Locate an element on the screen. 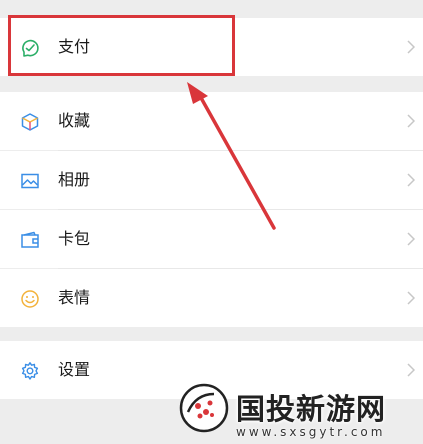 The width and height of the screenshot is (423, 444). menu-item-label: 收藏 is located at coordinates (74, 120).